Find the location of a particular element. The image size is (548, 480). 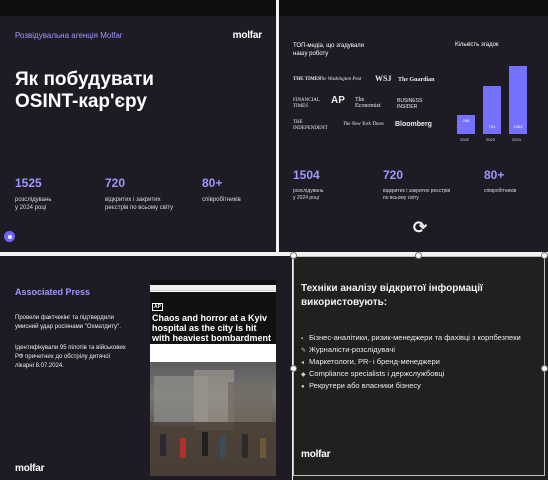

news-nav is located at coordinates (213, 288).